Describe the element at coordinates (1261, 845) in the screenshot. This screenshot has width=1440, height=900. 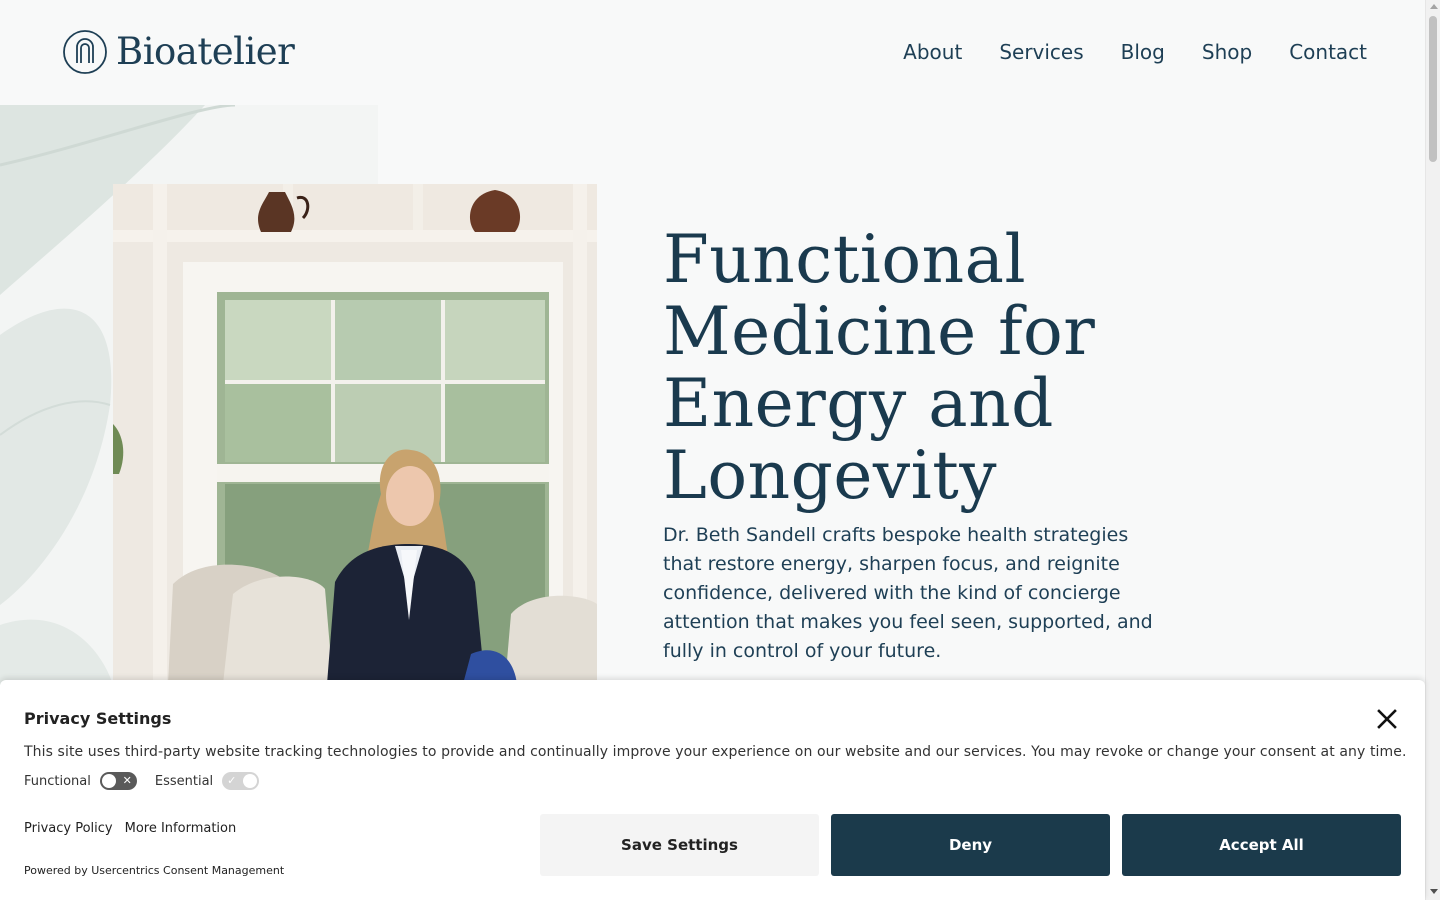
I see `accept-all-button: Accept All` at that location.